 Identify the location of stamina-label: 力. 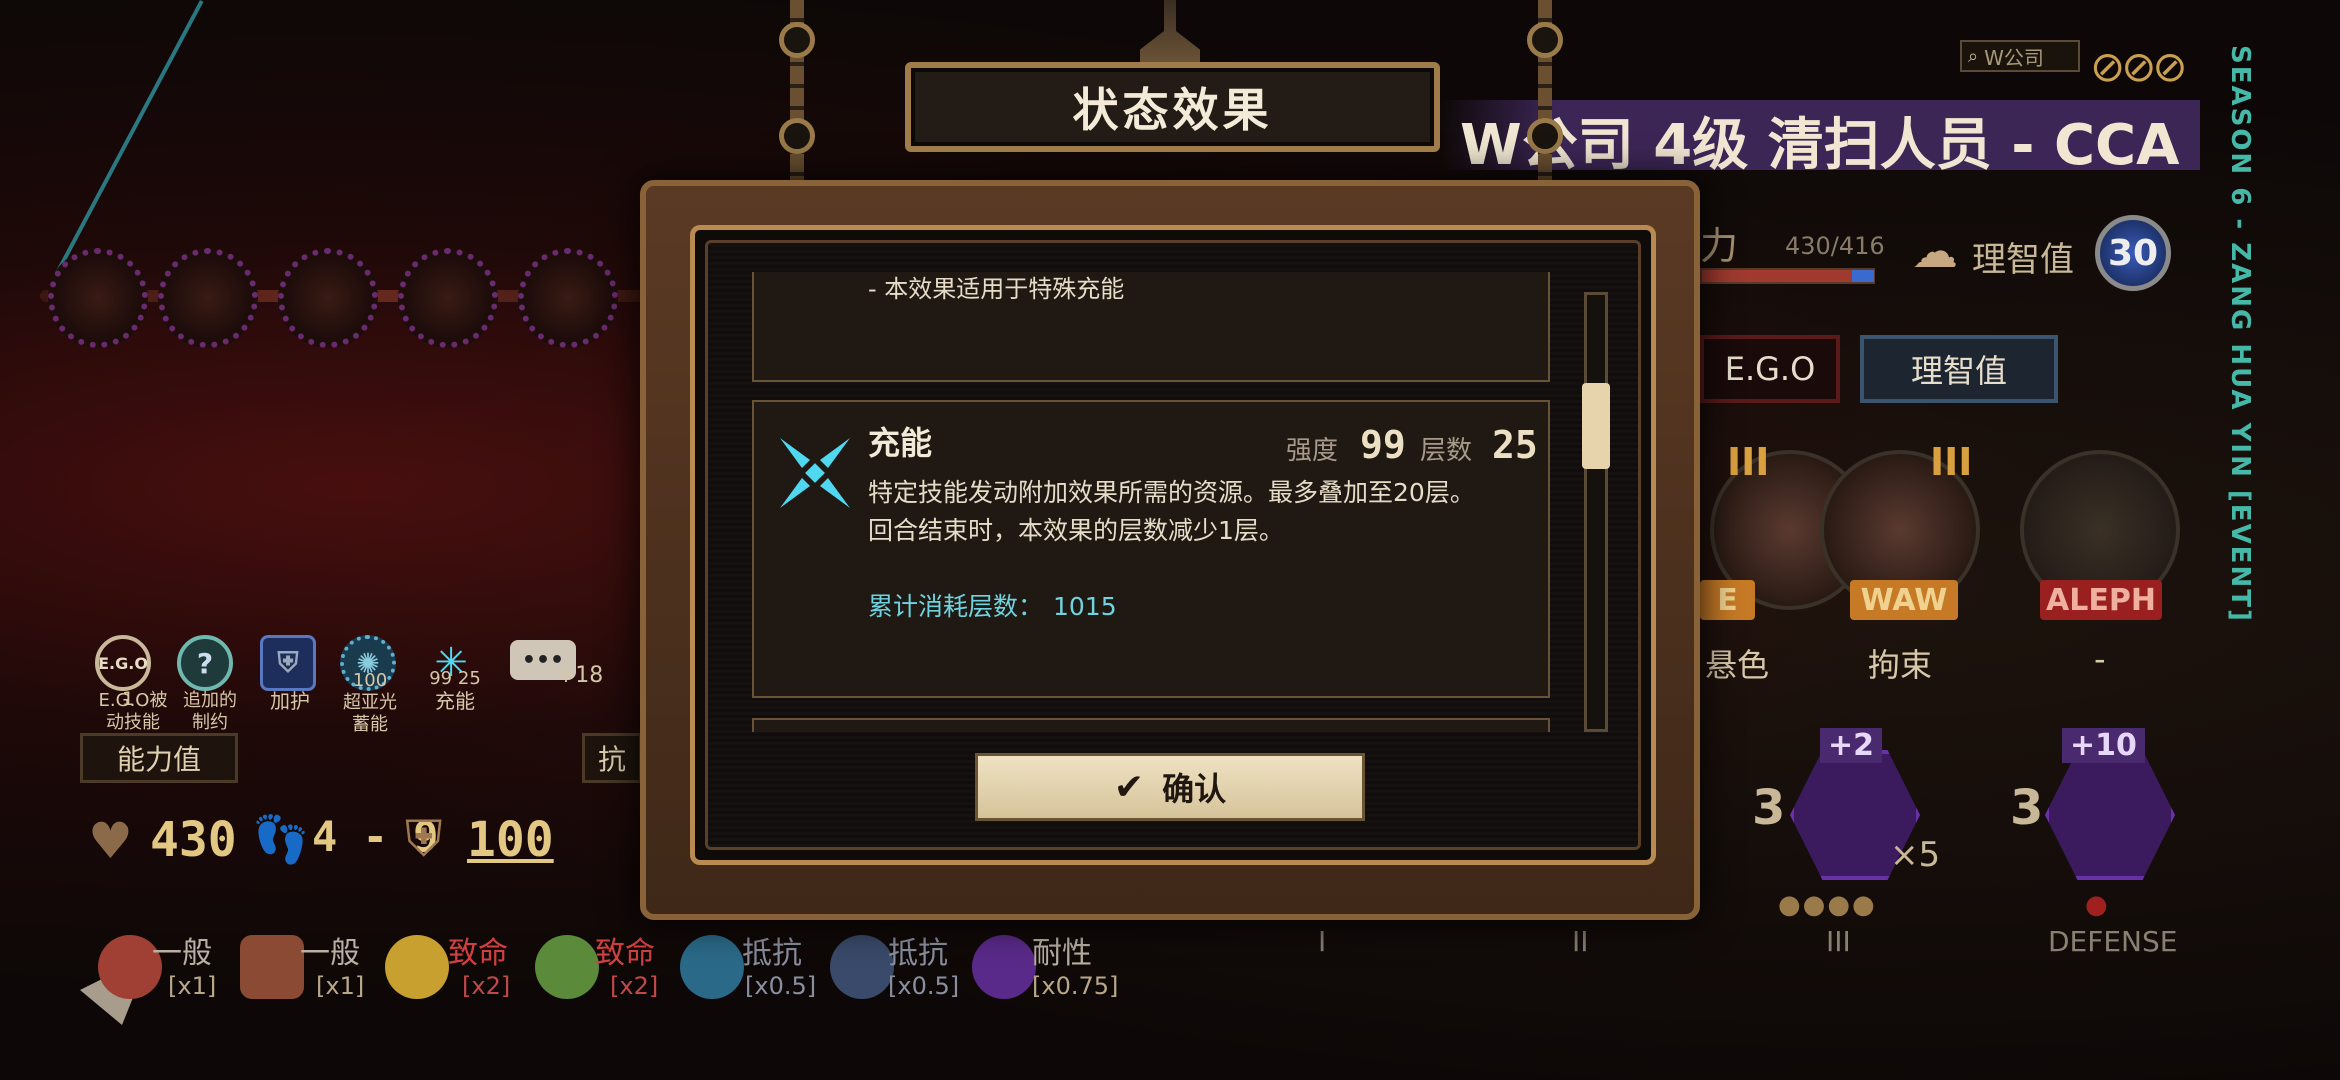
(1719, 246).